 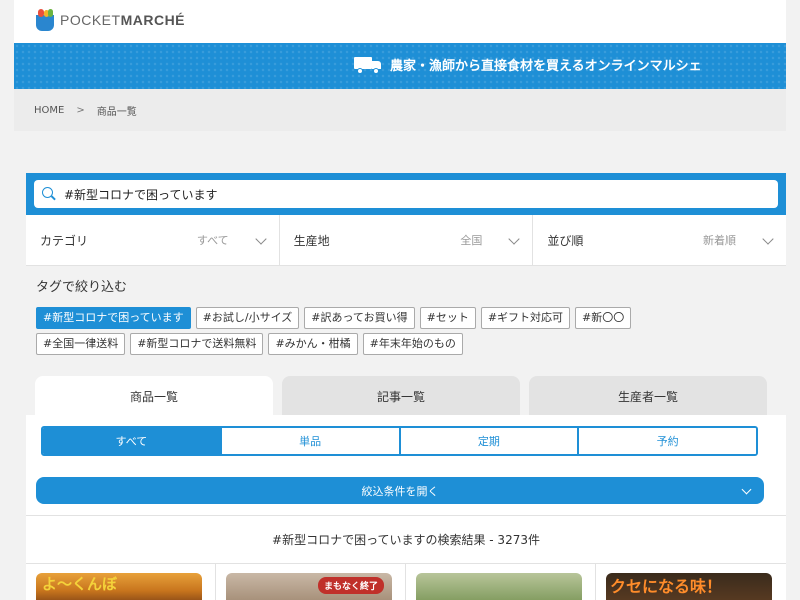 I want to click on product-card: よ〜くんぼ, so click(x=121, y=582).